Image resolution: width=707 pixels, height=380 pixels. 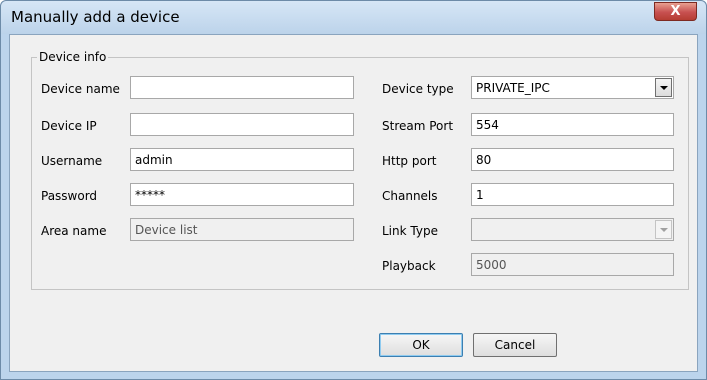 I want to click on device-name-input, so click(x=242, y=87).